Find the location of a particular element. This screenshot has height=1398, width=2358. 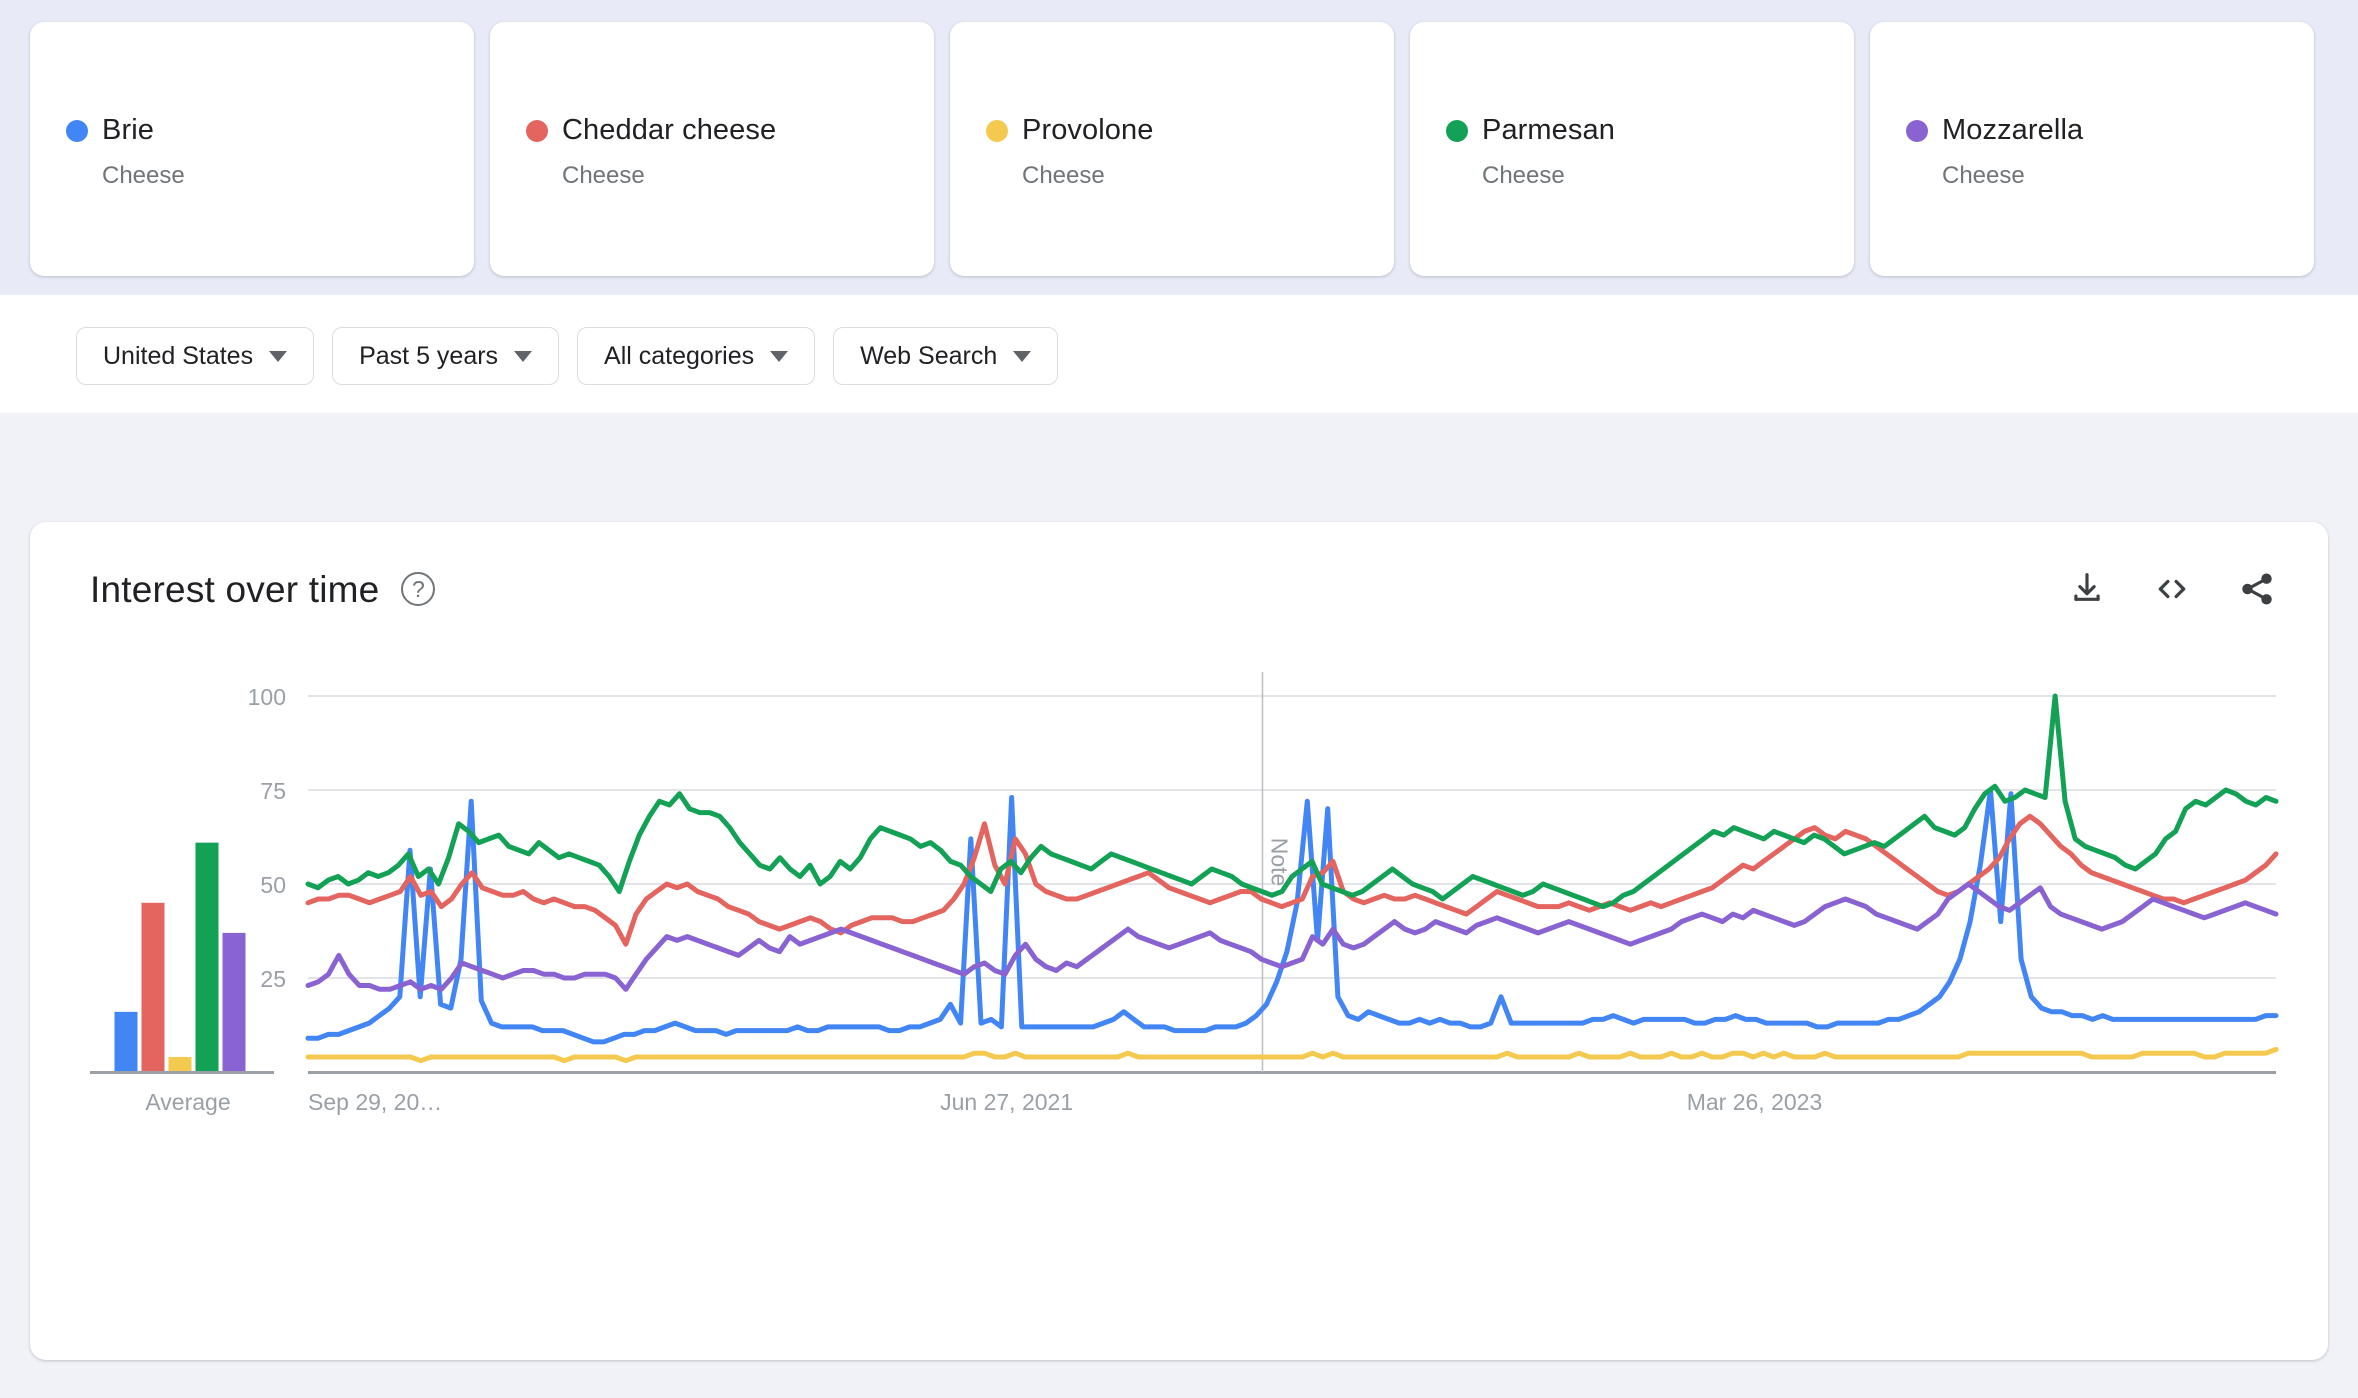

search-term-card: Parmesan Cheese is located at coordinates (1632, 149).